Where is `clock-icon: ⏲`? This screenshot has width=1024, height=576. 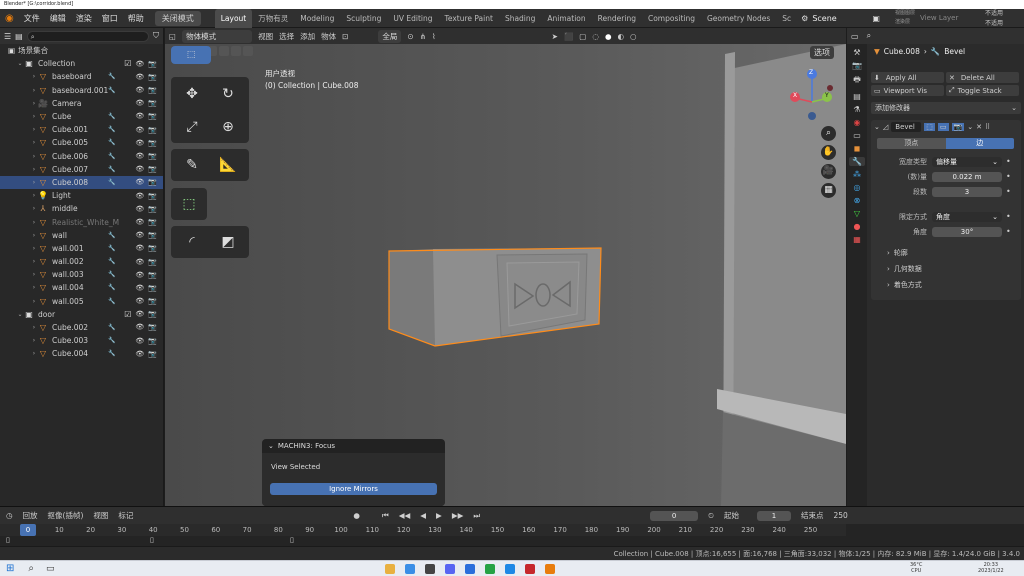
clock-icon: ⏲ is located at coordinates (711, 516).